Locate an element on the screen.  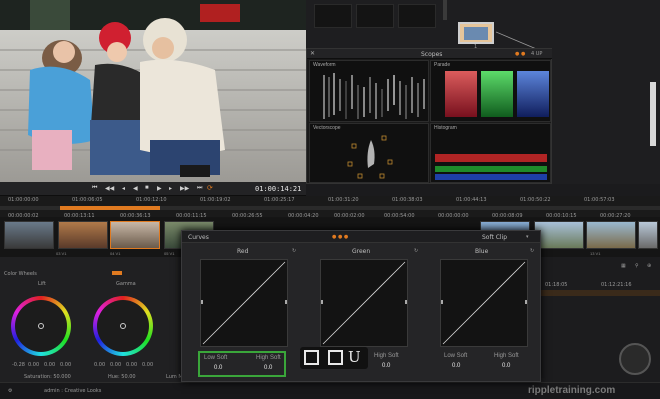
zoom-icon: ⊕ is located at coordinates (649, 266).